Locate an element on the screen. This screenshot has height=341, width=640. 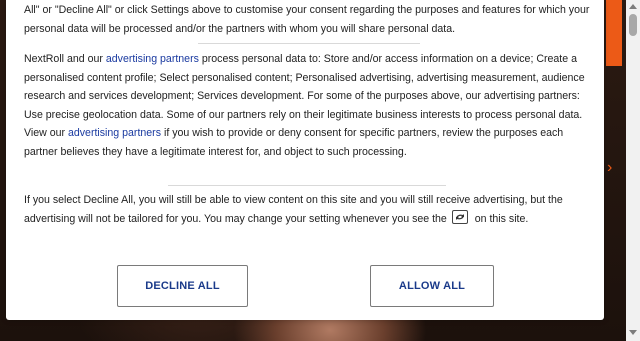
orange-header-button is located at coordinates (614, 33).